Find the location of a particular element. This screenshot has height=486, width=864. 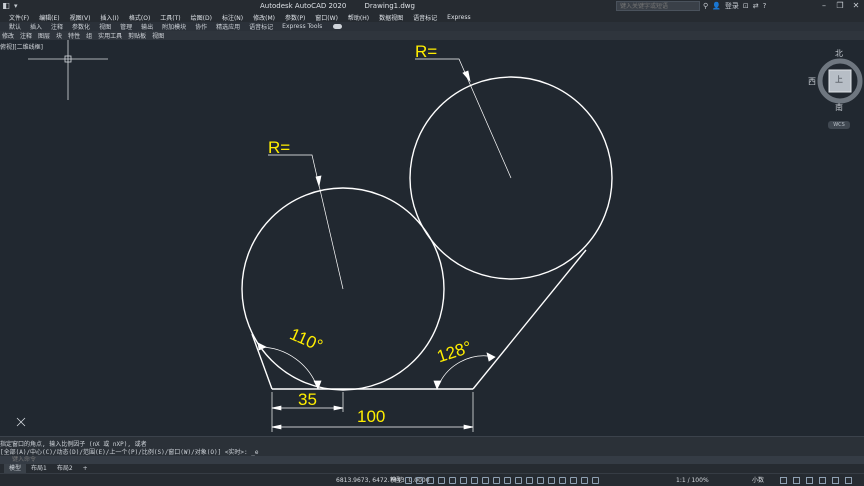

quick-access-dropdown-icon: ▾ is located at coordinates (16, 6).